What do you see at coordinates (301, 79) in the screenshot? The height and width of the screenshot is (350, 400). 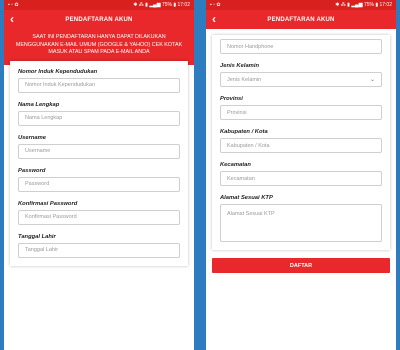 I see `gender-select: Jenis Kelamin ⌄` at bounding box center [301, 79].